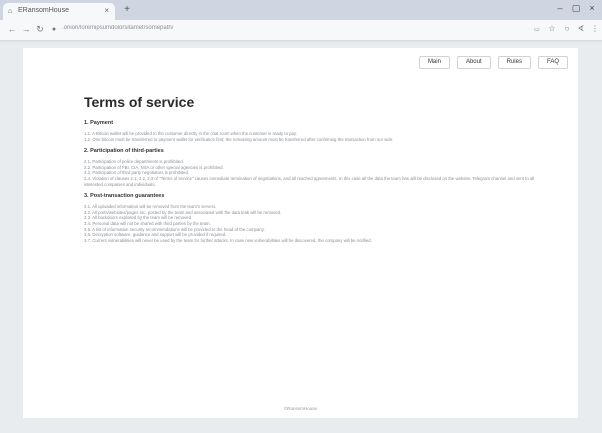 The image size is (602, 433). What do you see at coordinates (40, 29) in the screenshot?
I see `reload-icon: ↻` at bounding box center [40, 29].